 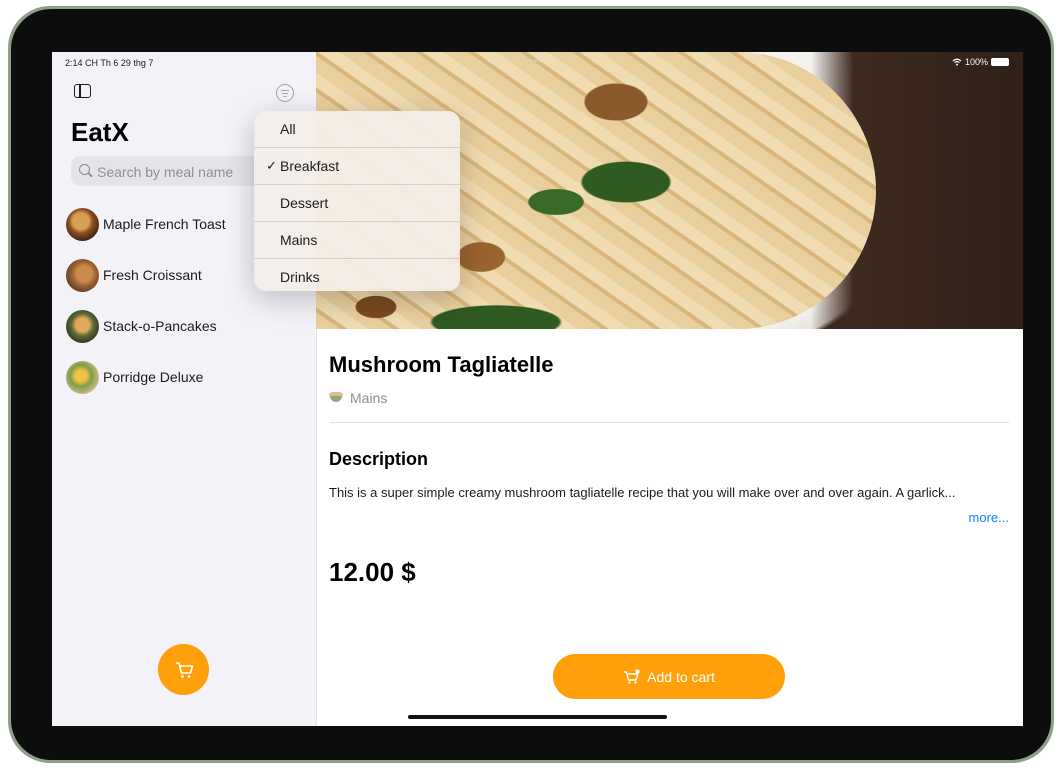 I want to click on add-to-cart-label: Add to cart, so click(x=681, y=676).